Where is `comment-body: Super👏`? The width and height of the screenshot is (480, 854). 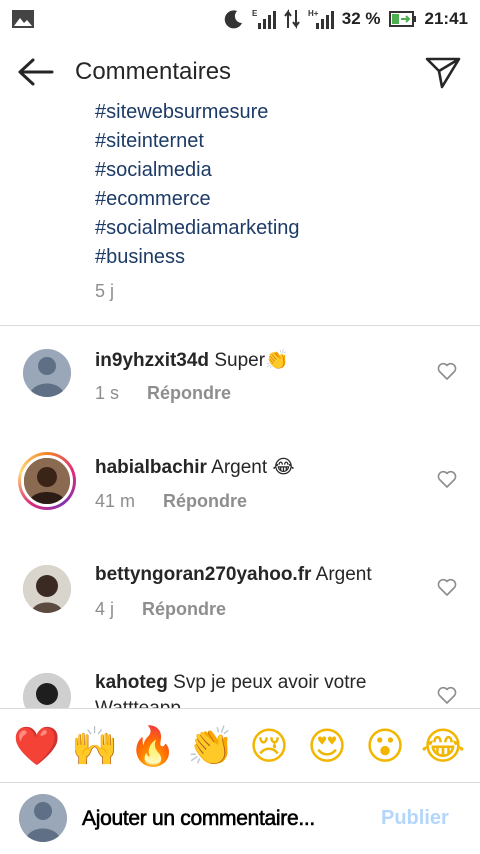 comment-body: Super👏 is located at coordinates (251, 360).